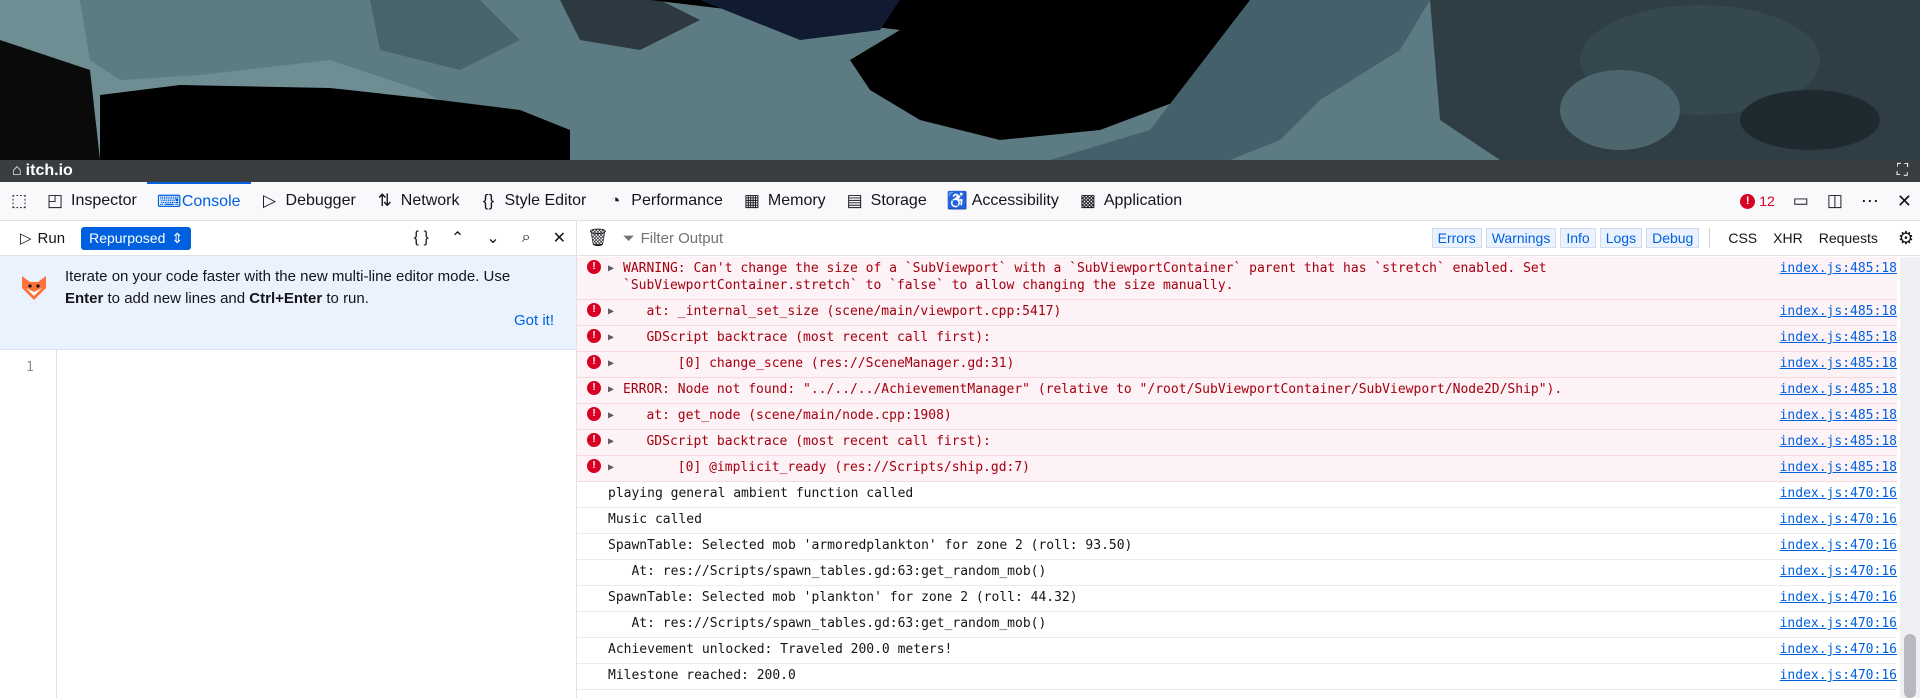 The image size is (1920, 698). Describe the element at coordinates (457, 238) in the screenshot. I see `history-up-icon: ⌃` at that location.